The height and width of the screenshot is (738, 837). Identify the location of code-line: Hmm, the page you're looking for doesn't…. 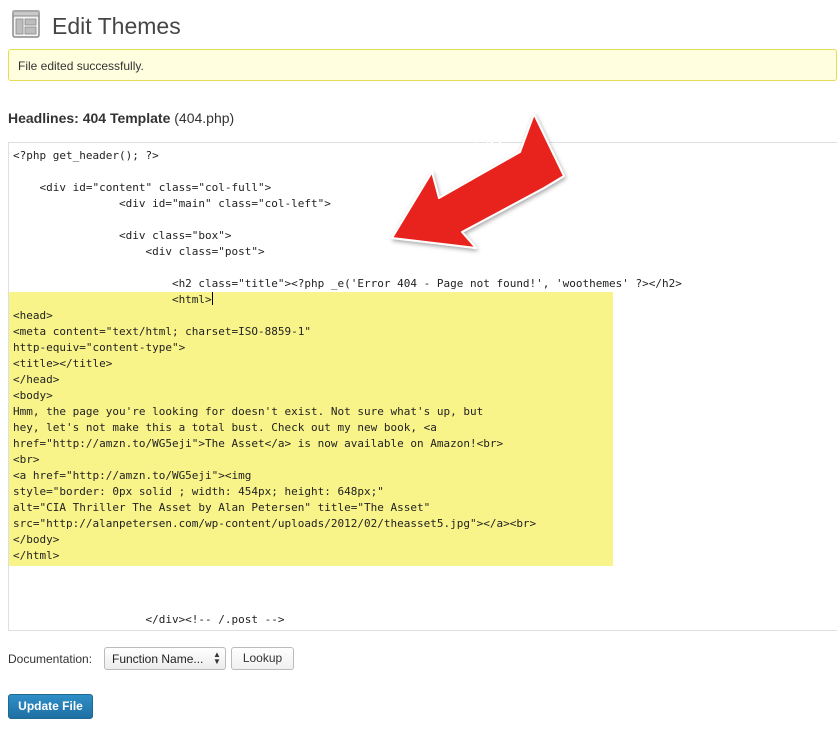
(248, 411).